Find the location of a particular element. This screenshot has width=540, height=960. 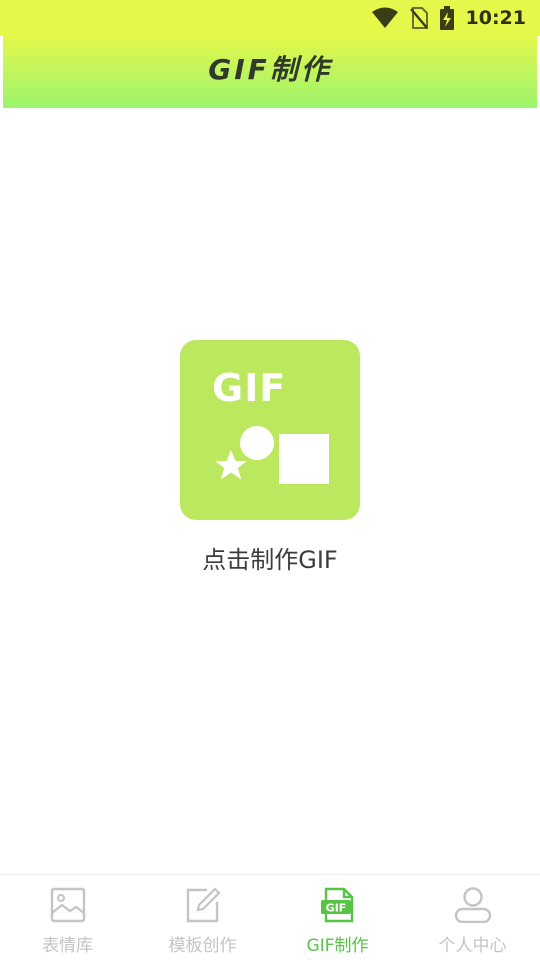

create-gif-button: GIF 点击制作GIF is located at coordinates (270, 457).